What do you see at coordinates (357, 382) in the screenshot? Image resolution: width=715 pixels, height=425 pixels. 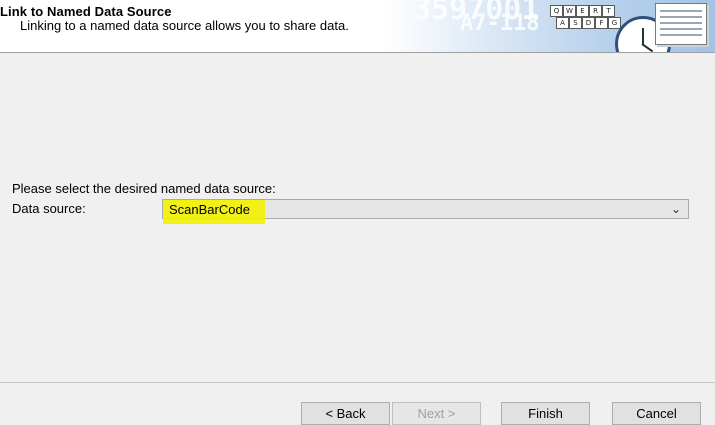 I see `footer-divider` at bounding box center [357, 382].